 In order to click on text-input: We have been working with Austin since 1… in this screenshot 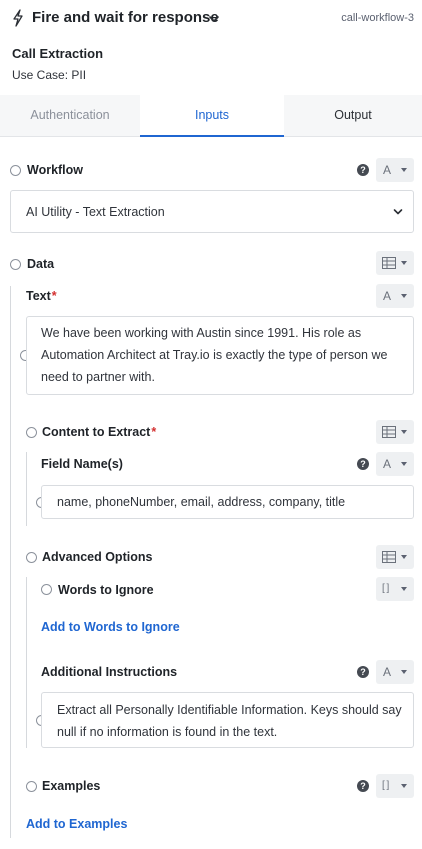, I will do `click(220, 355)`.